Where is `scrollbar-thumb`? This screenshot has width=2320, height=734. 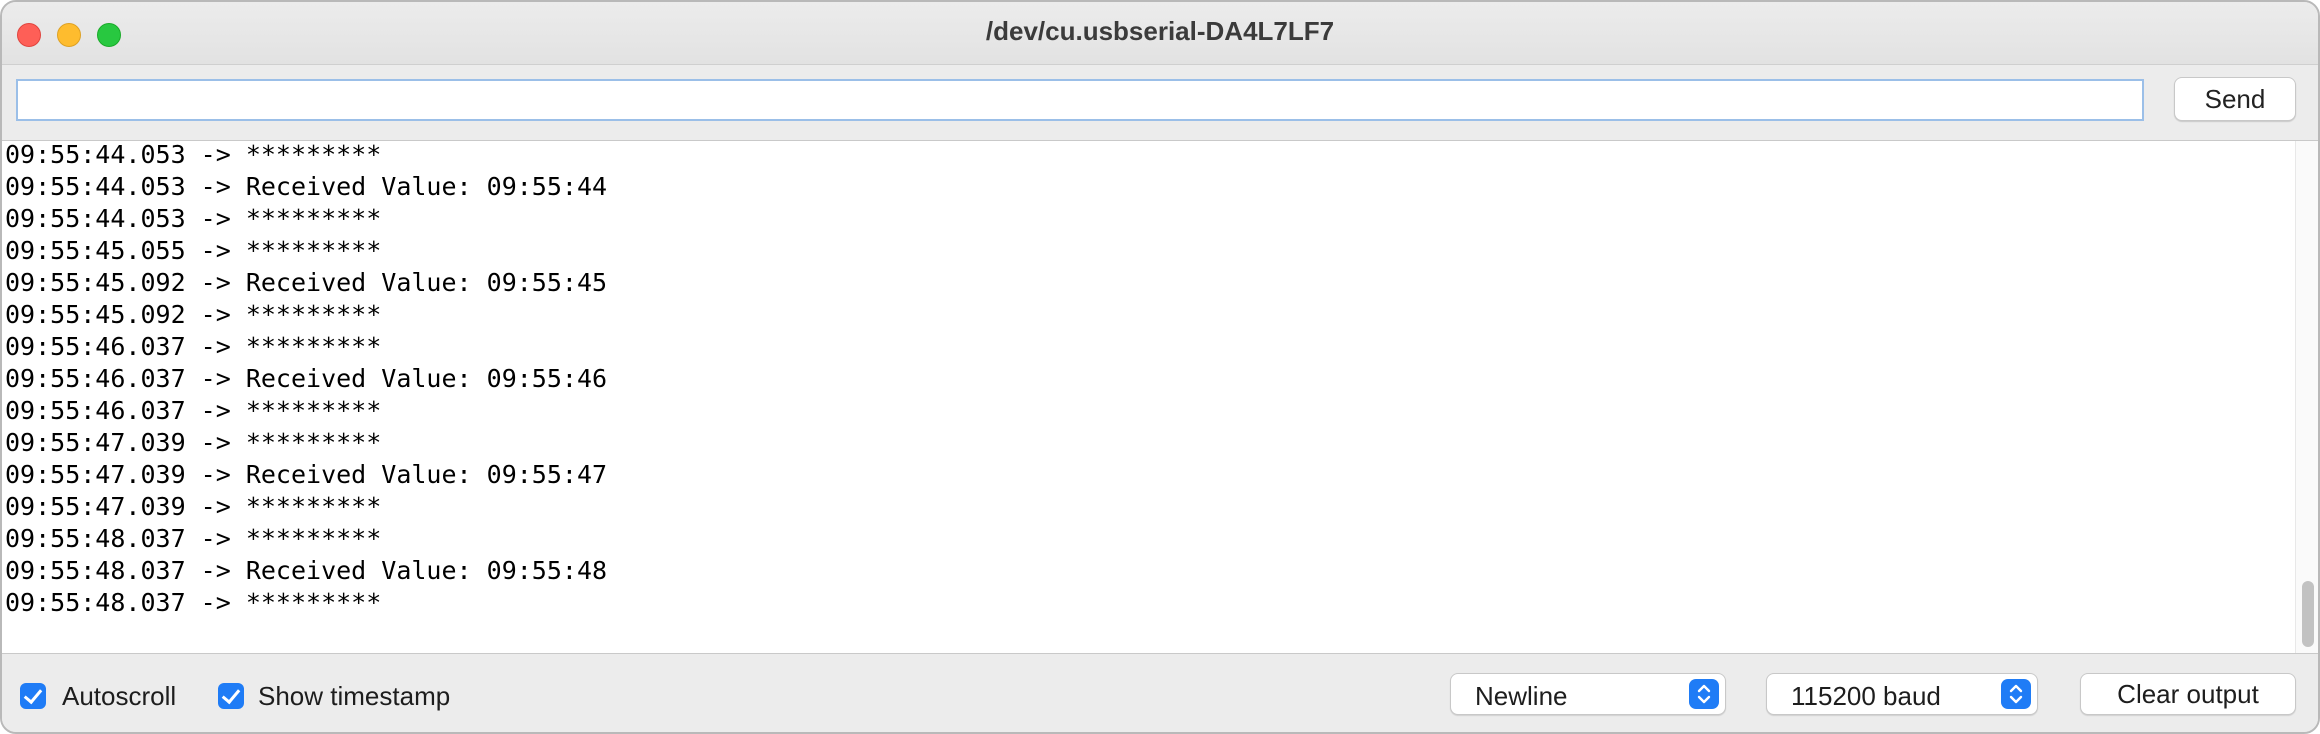
scrollbar-thumb is located at coordinates (2308, 614).